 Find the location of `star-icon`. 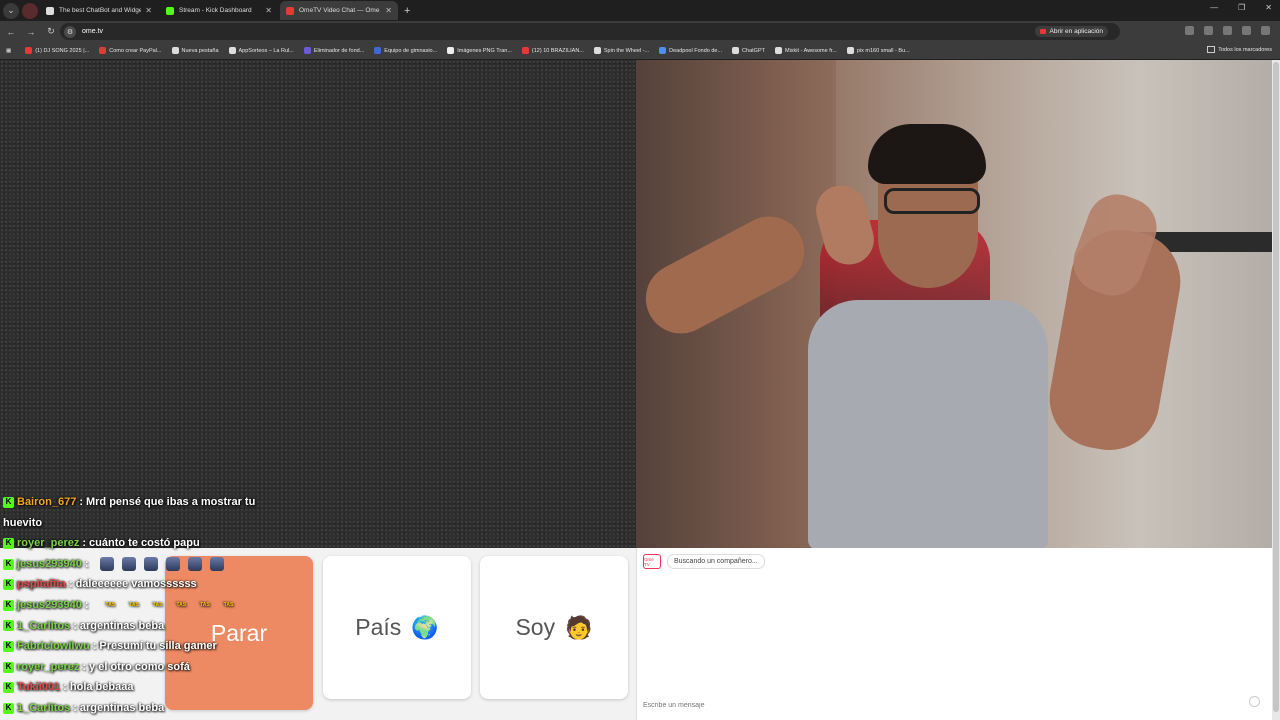

star-icon is located at coordinates (1189, 30).